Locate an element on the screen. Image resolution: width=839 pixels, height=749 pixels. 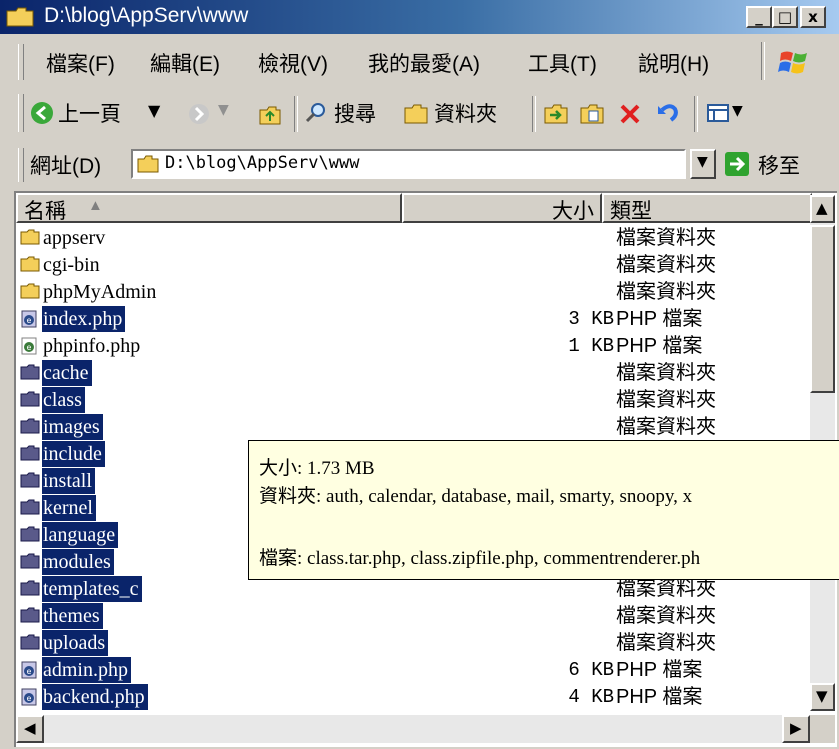
horizontal-scrollbar: ◀ ▶ is located at coordinates (413, 729).